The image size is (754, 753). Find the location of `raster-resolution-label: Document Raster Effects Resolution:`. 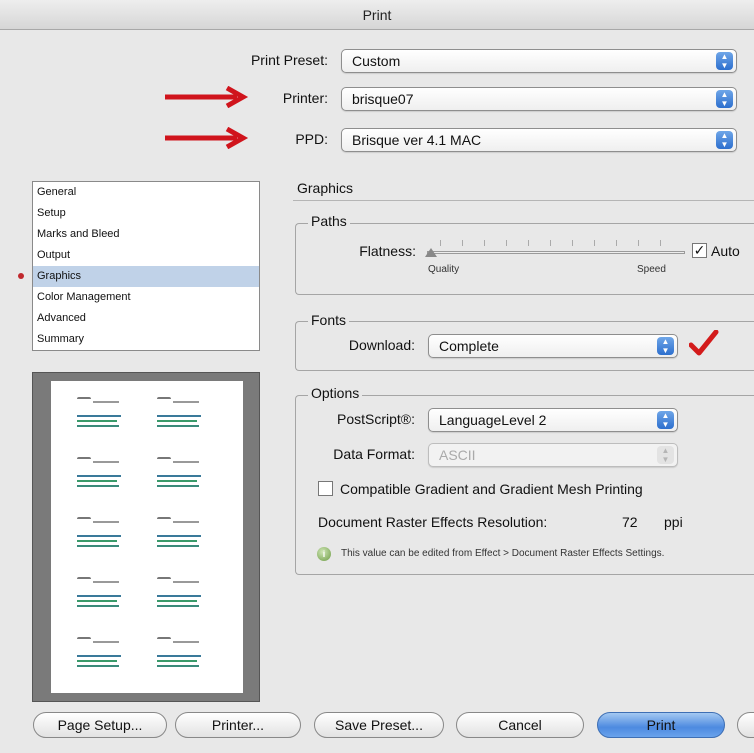

raster-resolution-label: Document Raster Effects Resolution: is located at coordinates (433, 522).